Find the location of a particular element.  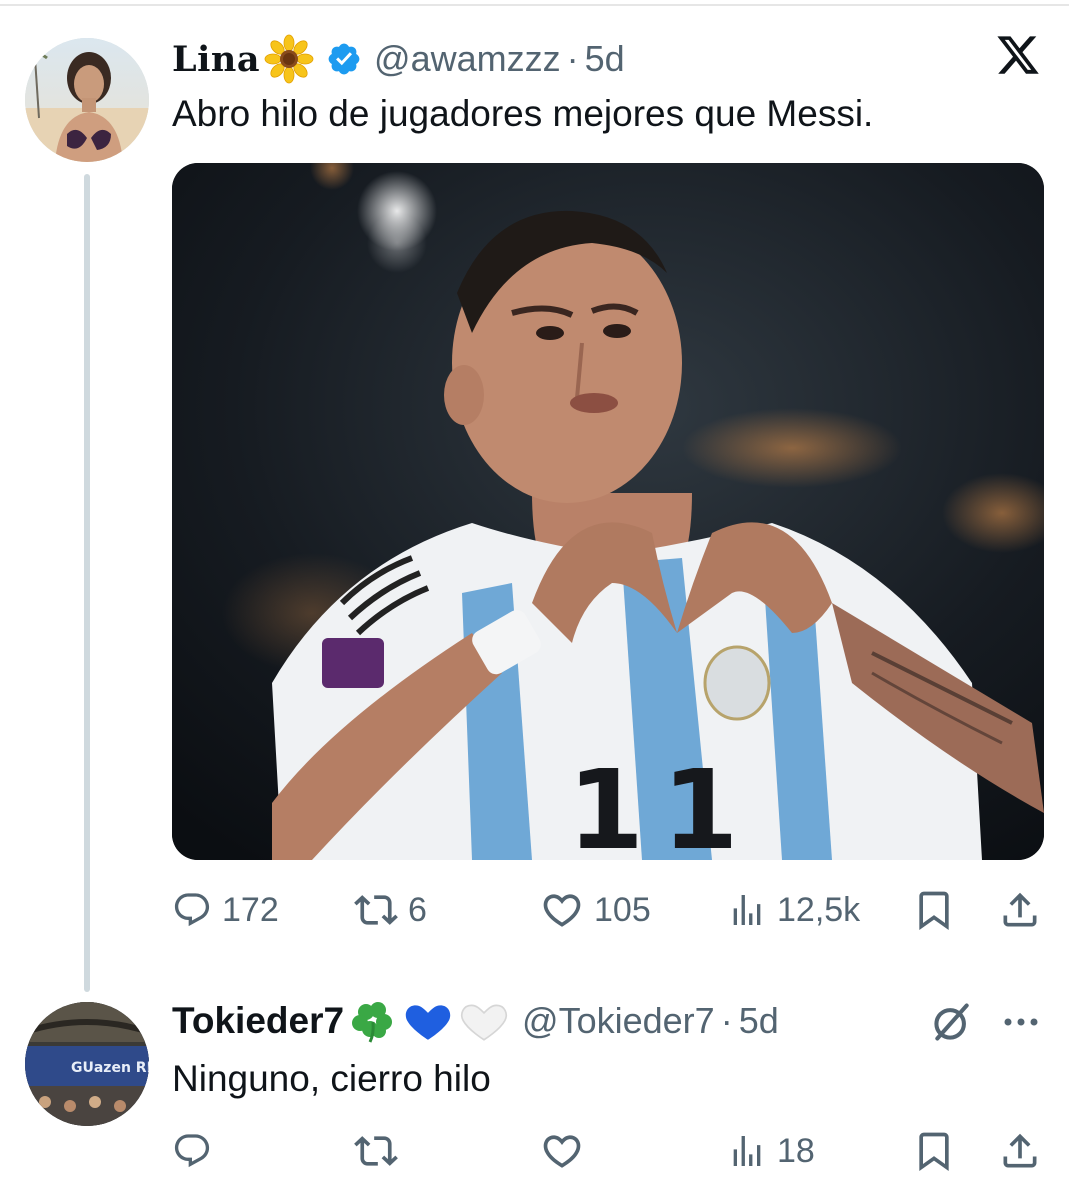

like-count: 105 is located at coordinates (622, 909).